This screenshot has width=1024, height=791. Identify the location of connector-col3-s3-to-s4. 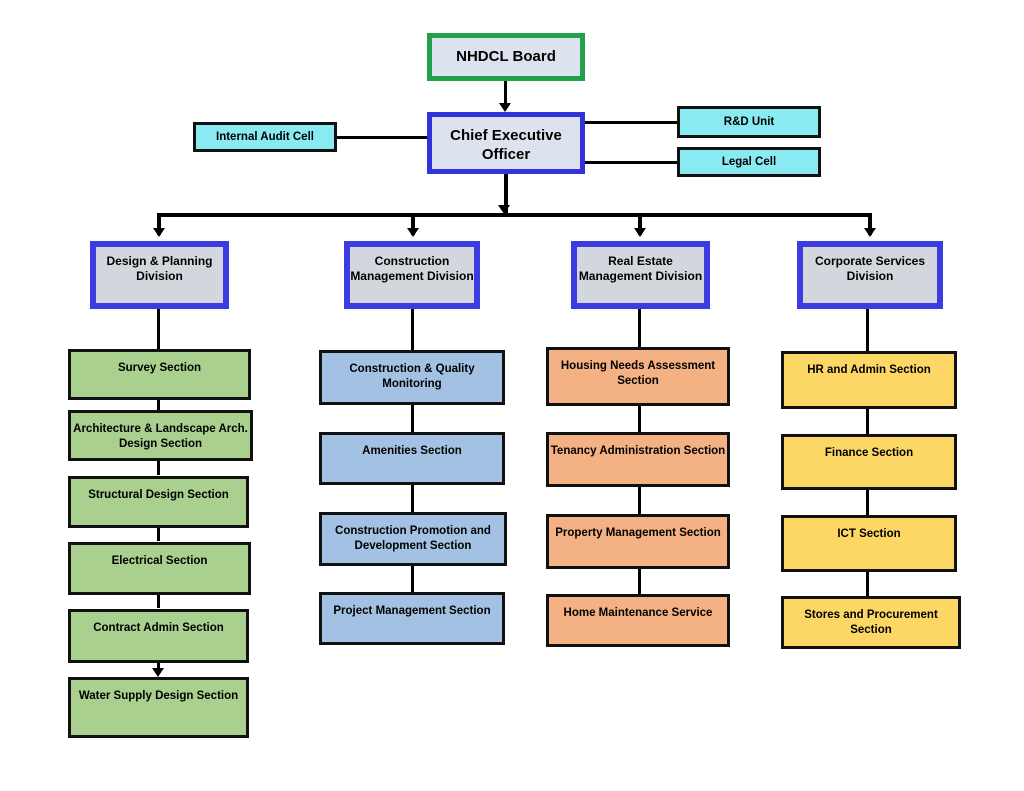
(639, 581).